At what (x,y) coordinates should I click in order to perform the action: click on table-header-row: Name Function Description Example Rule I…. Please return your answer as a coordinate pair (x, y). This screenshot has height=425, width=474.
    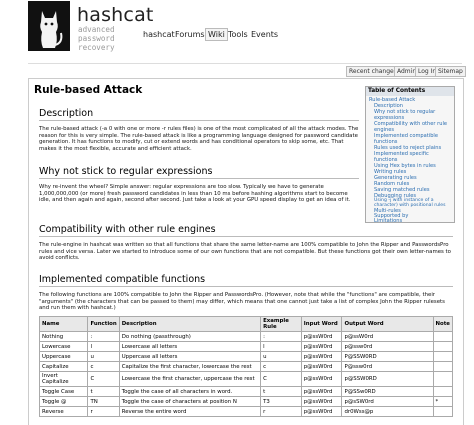
    Looking at the image, I should click on (246, 324).